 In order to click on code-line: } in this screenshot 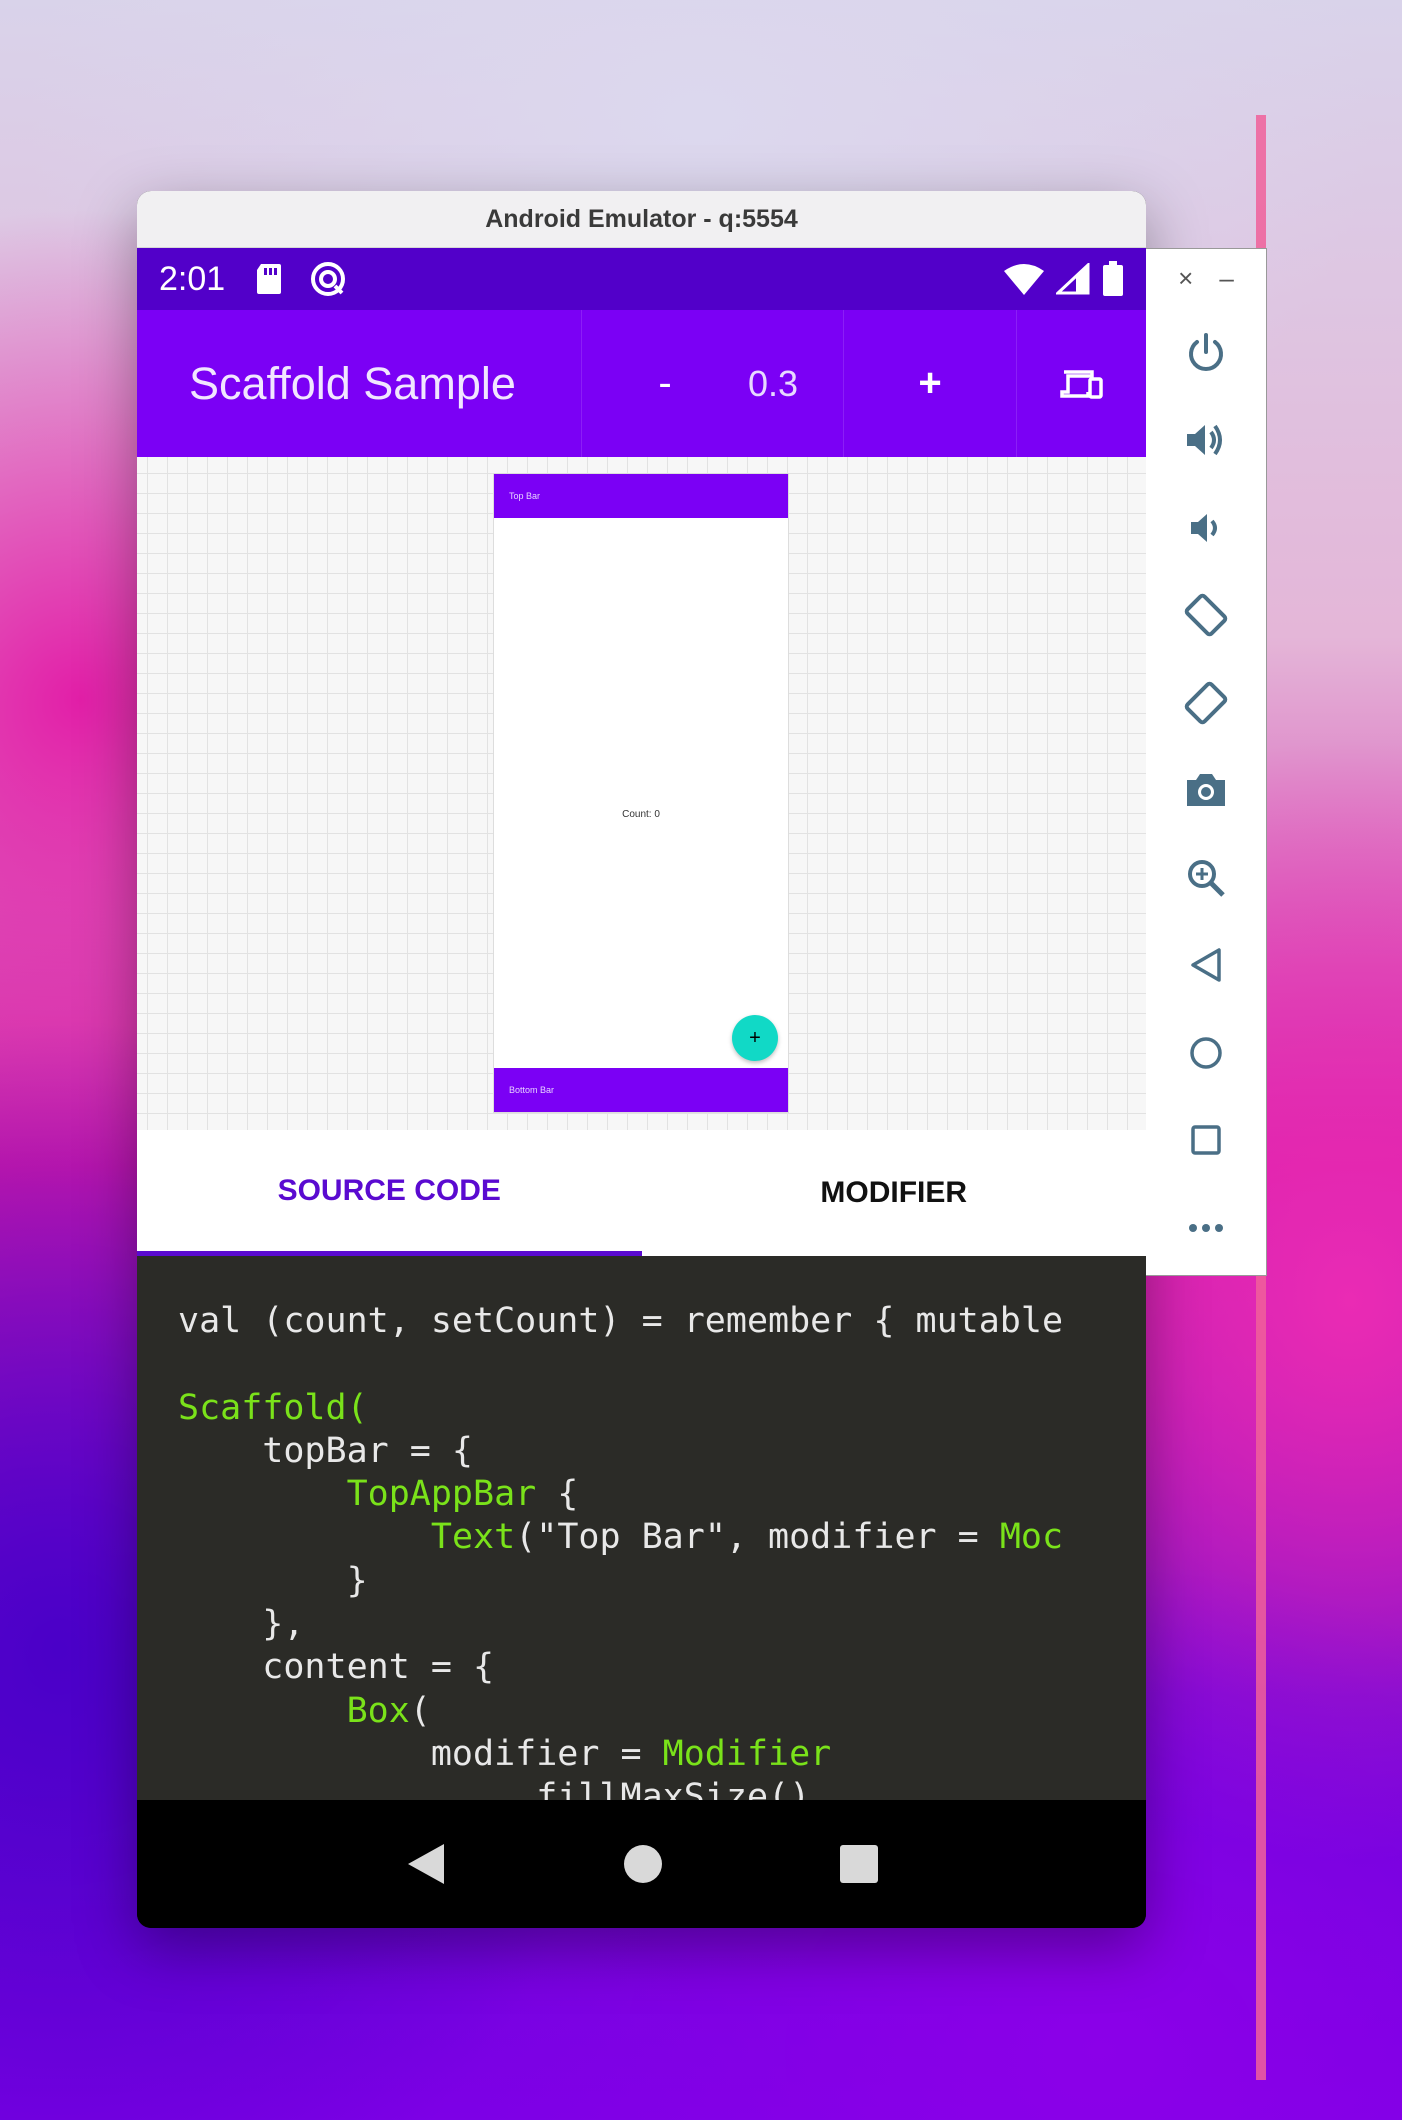, I will do `click(273, 1580)`.